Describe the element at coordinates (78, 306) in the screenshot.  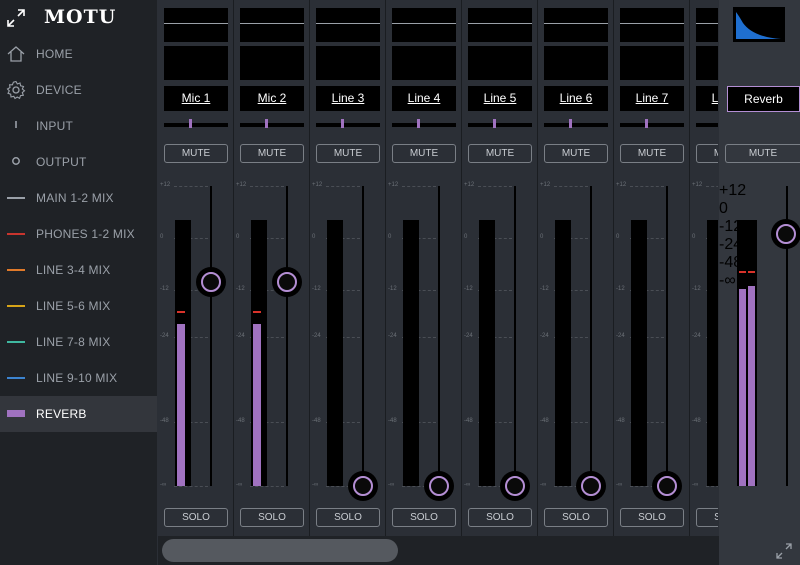
I see `sidebar-item-line-5-6-mix: LINE 5-6 MIX` at that location.